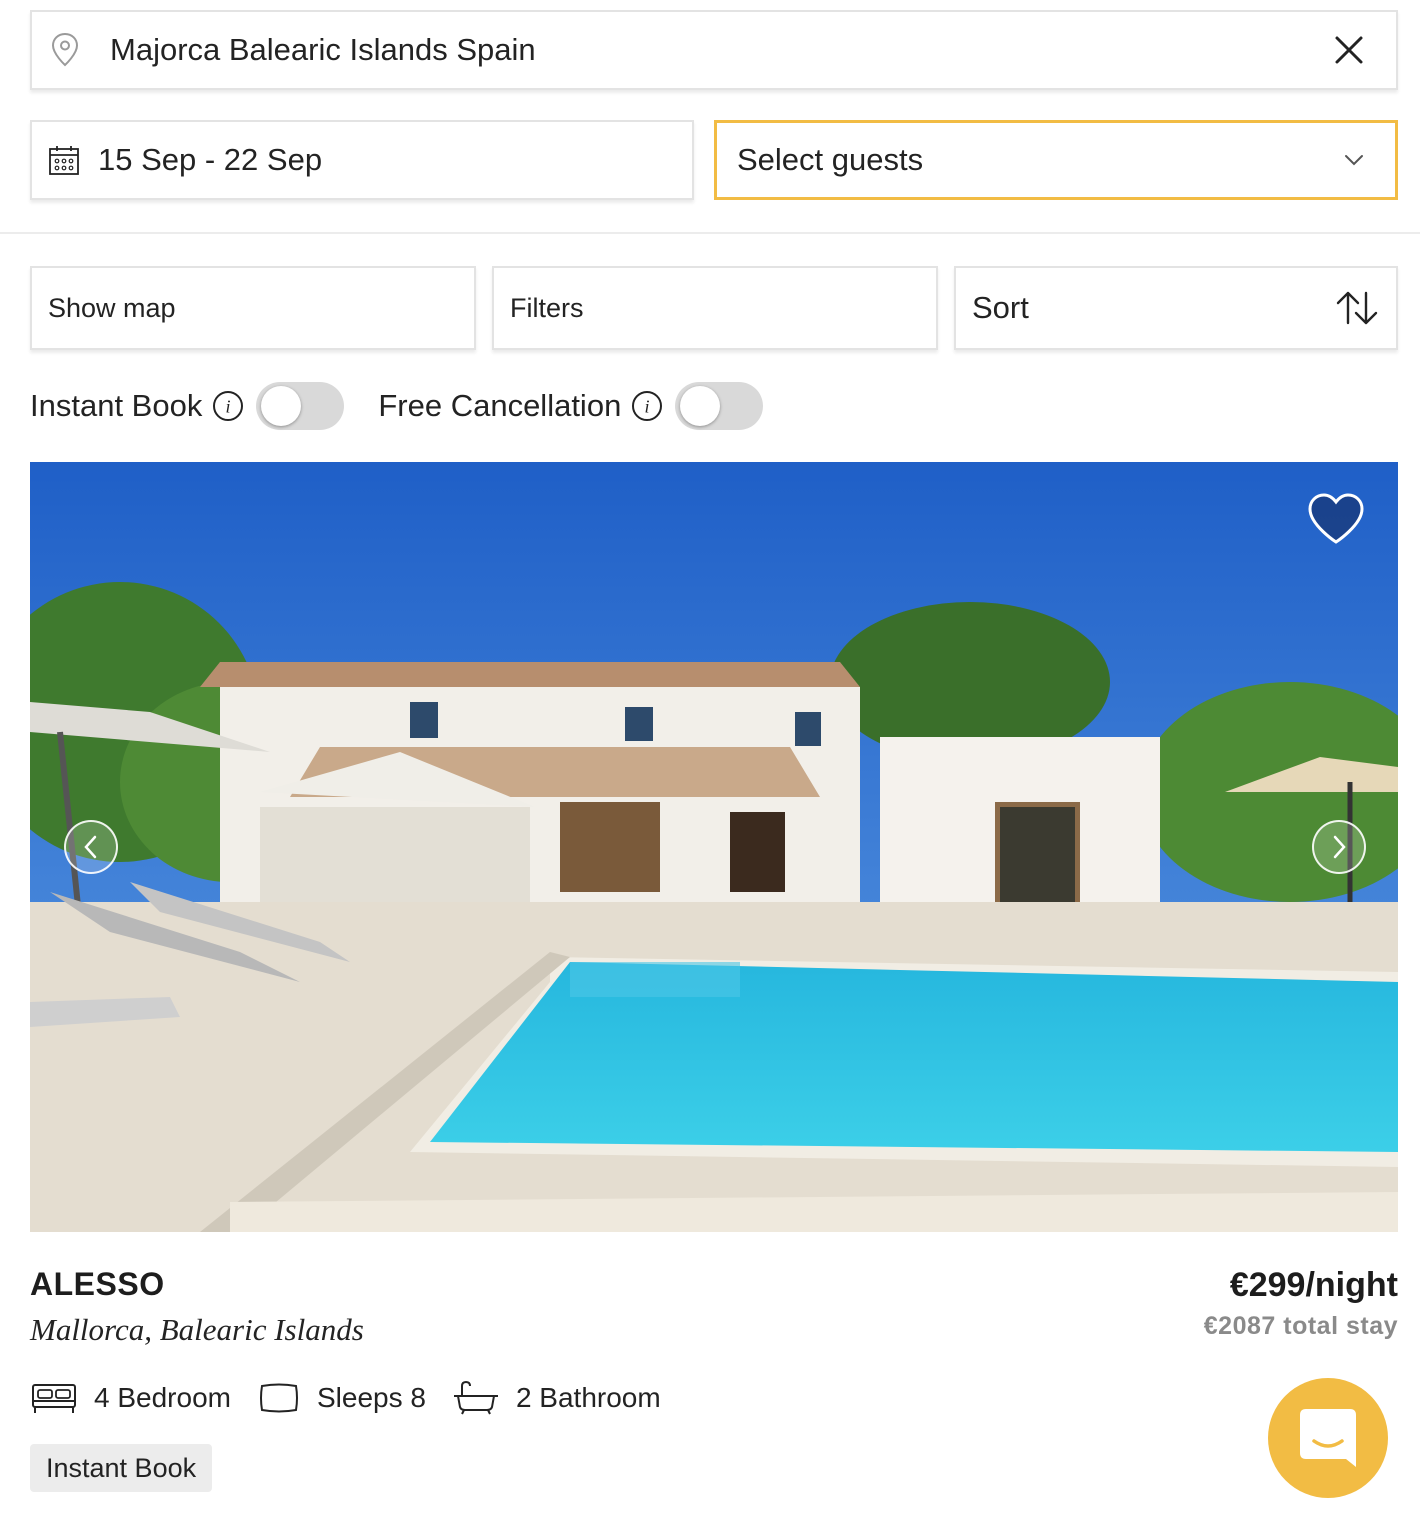 This screenshot has width=1420, height=1518. I want to click on amenity-bathrooms: 2 Bathroom, so click(556, 1398).